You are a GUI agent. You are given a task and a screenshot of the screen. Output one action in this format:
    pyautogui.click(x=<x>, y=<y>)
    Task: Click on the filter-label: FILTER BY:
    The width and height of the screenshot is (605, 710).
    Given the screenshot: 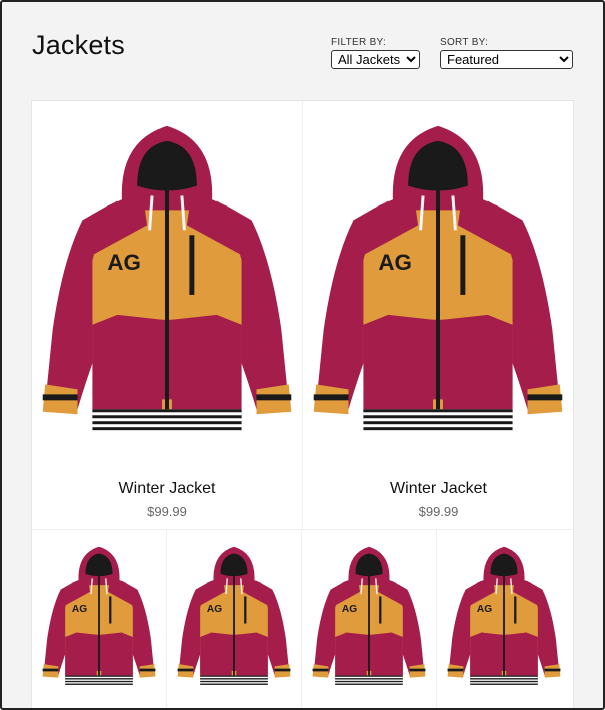 What is the action you would take?
    pyautogui.click(x=359, y=42)
    